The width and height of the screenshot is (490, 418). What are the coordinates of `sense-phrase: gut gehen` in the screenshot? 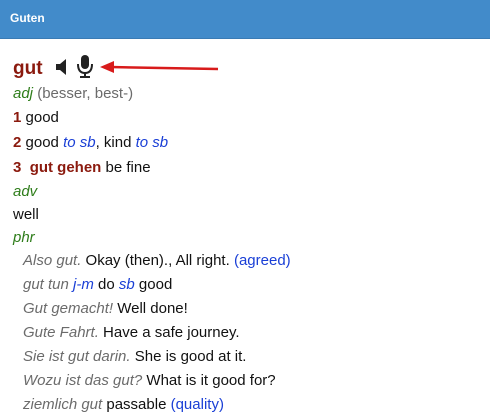 It's located at (65, 167).